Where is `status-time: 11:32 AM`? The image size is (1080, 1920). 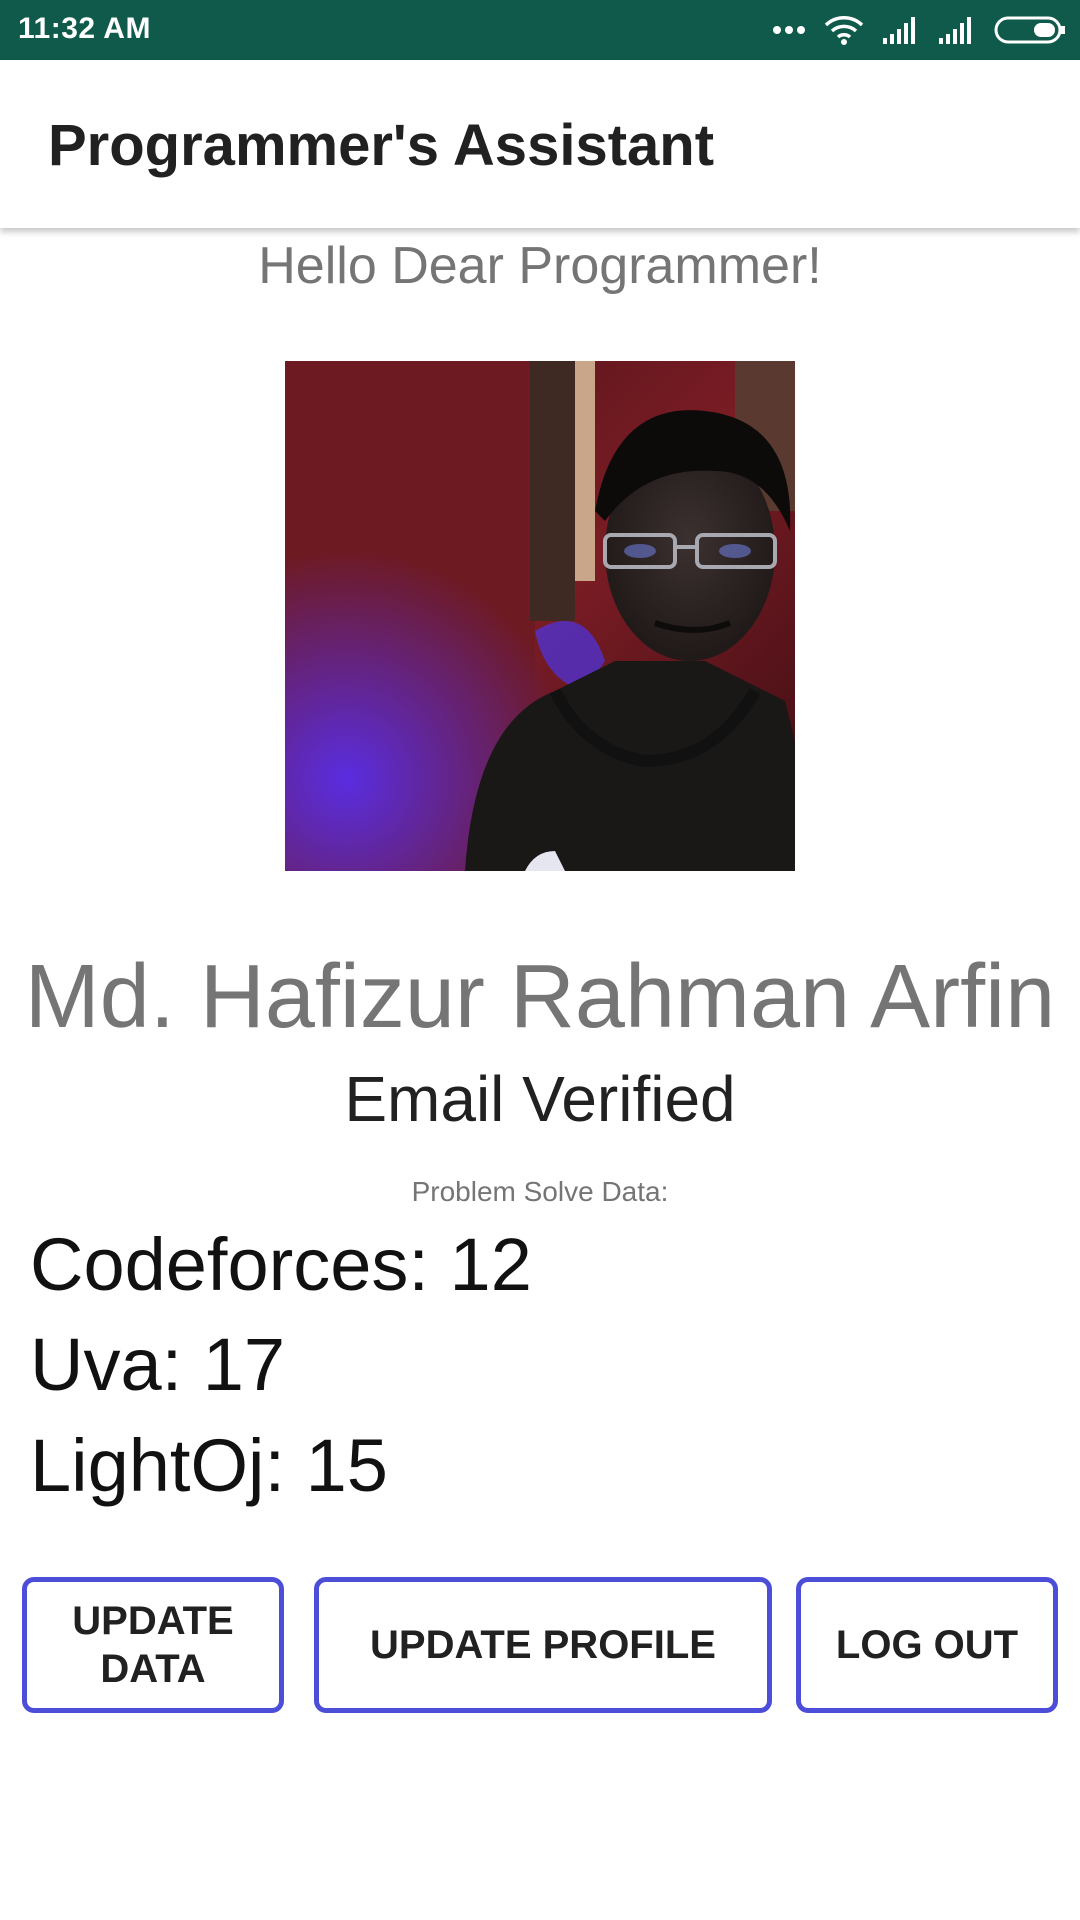 status-time: 11:32 AM is located at coordinates (84, 28).